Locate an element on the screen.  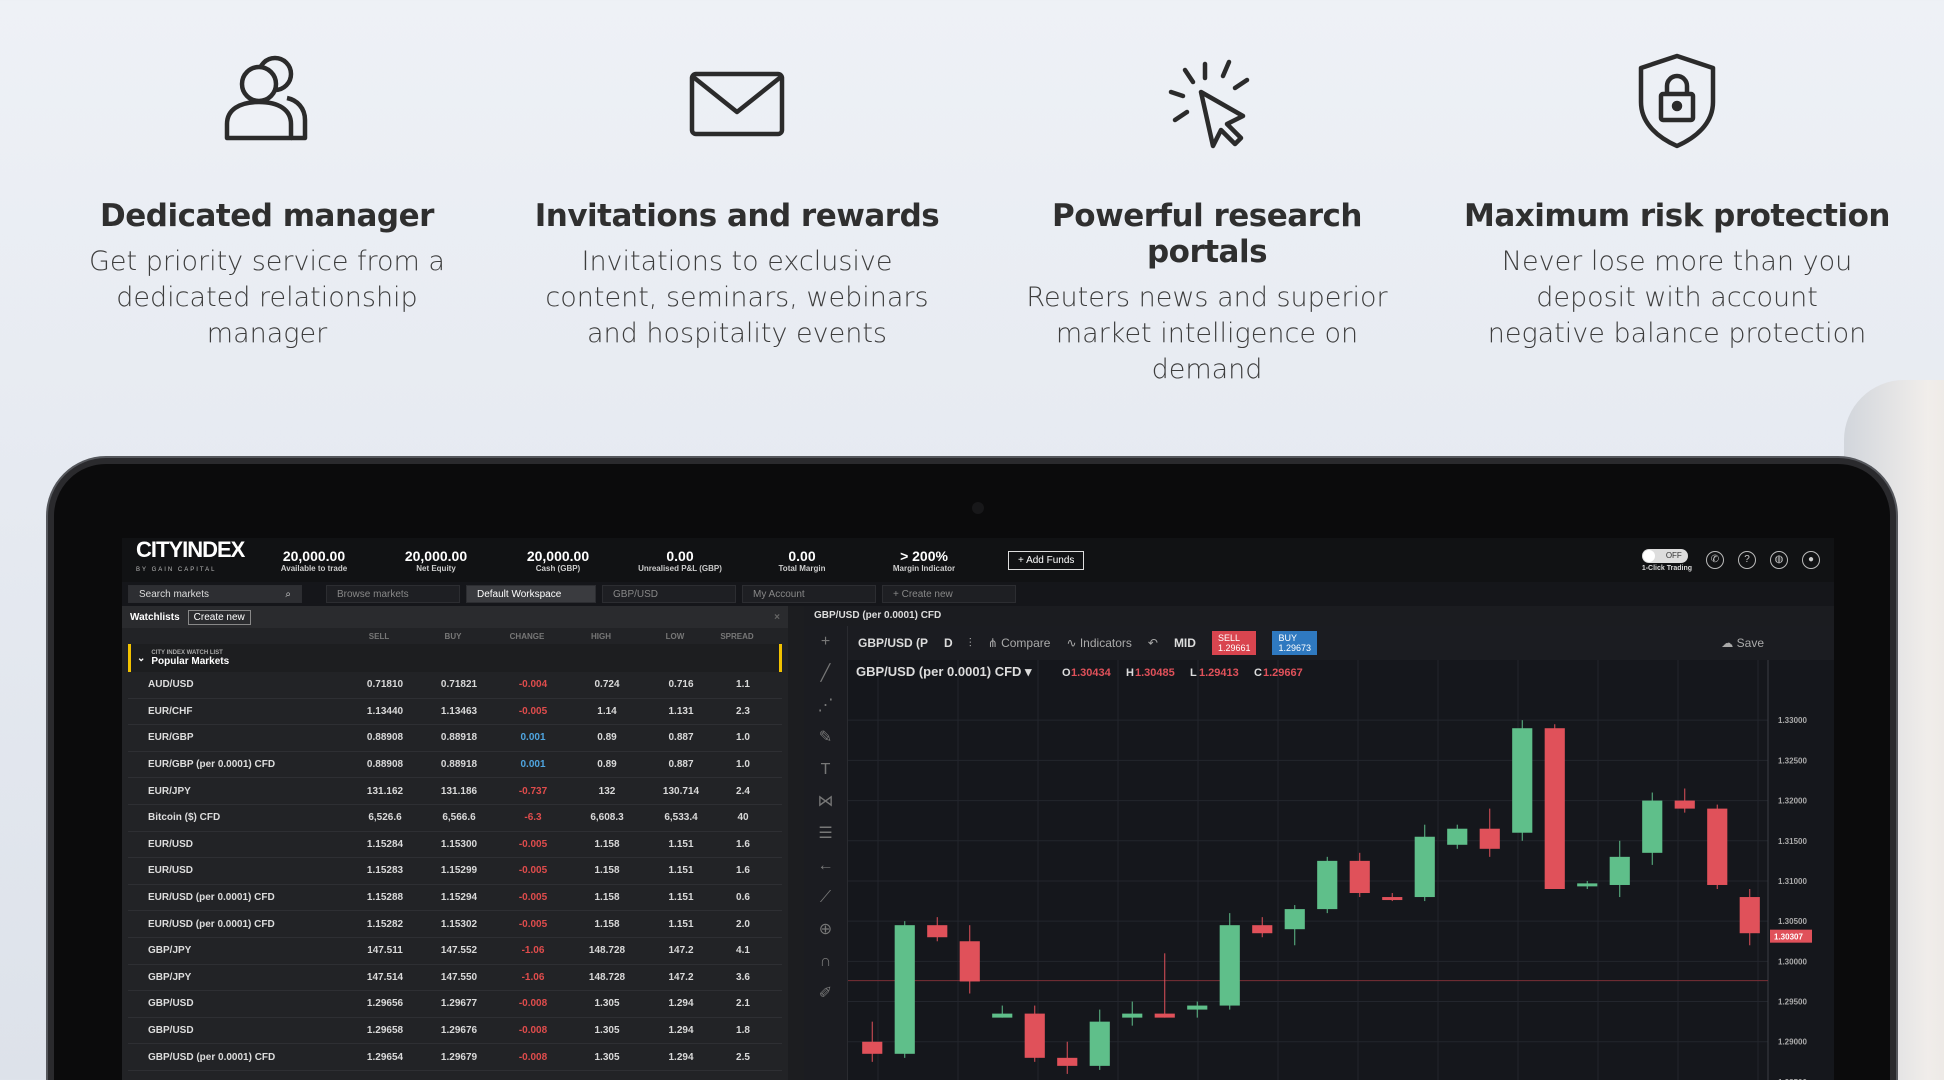
table-row: GBP/USD 1.29656 1.29677 -0.008 1.305 1.294 2.1 is located at coordinates (455, 1004).